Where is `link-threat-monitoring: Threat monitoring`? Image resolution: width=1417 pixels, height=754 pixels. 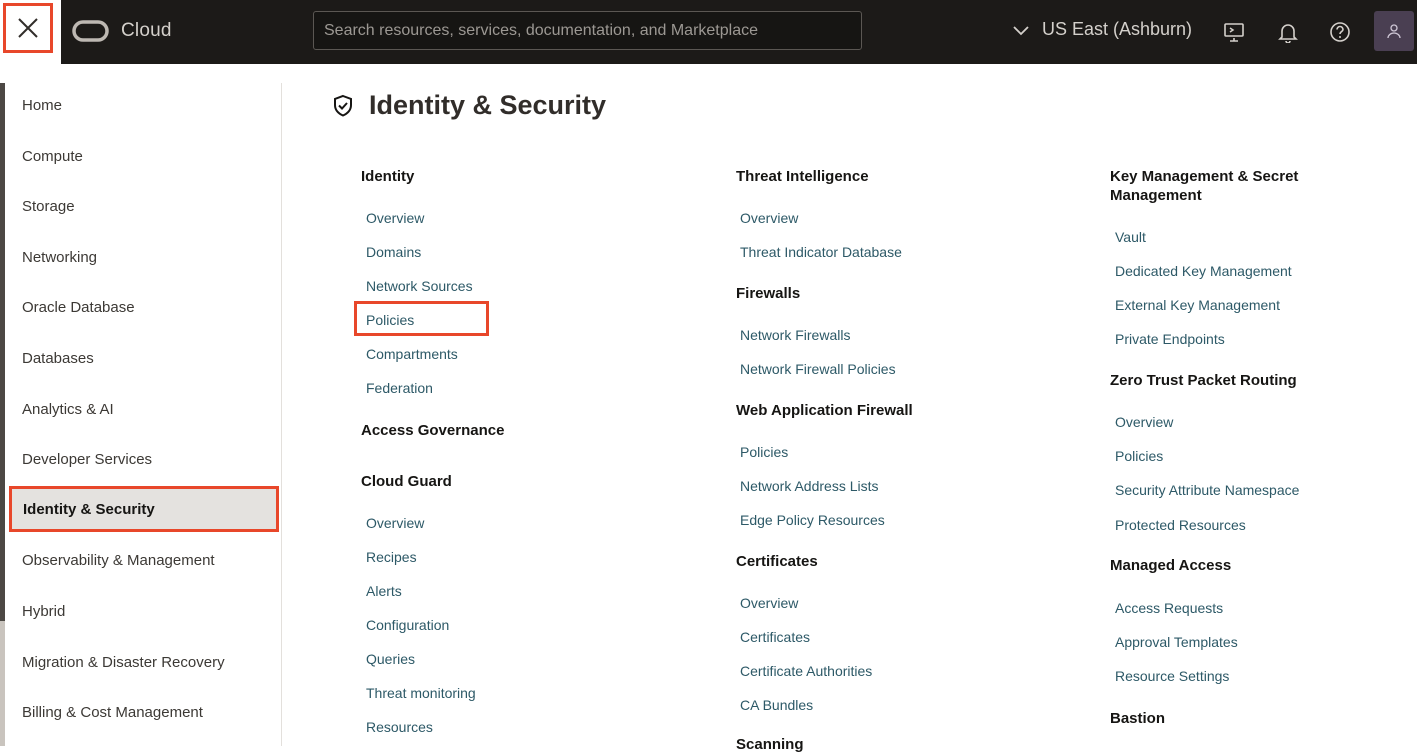
link-threat-monitoring: Threat monitoring is located at coordinates (421, 693).